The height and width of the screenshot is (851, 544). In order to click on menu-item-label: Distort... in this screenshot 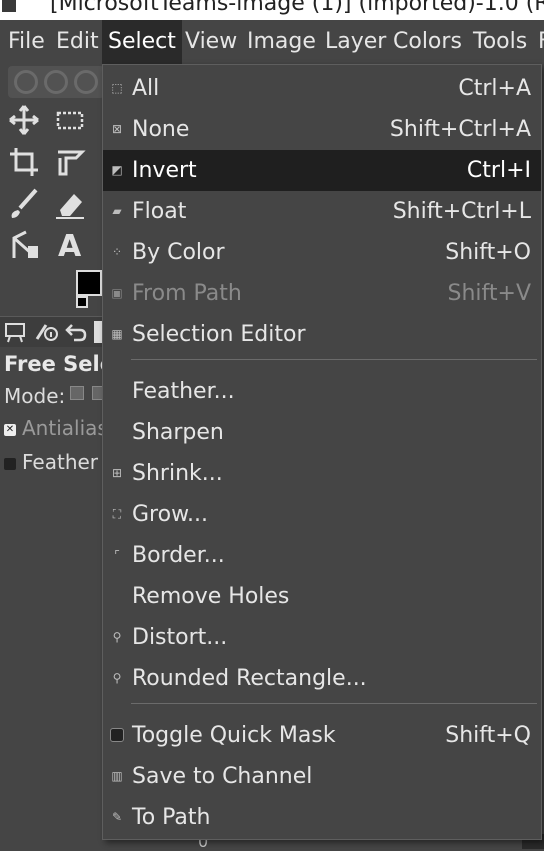, I will do `click(180, 637)`.